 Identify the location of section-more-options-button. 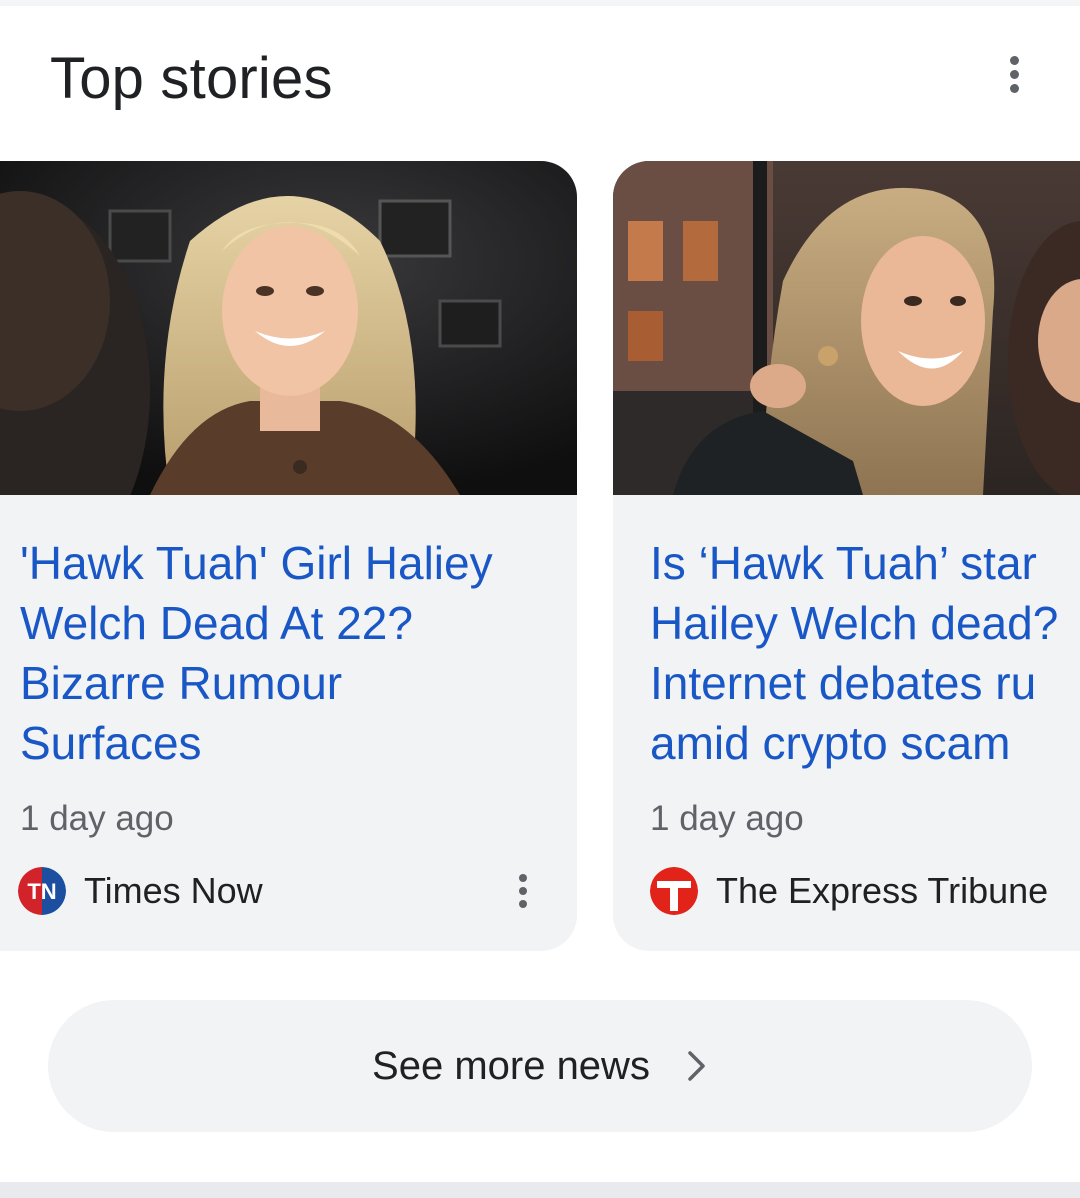
(1014, 74).